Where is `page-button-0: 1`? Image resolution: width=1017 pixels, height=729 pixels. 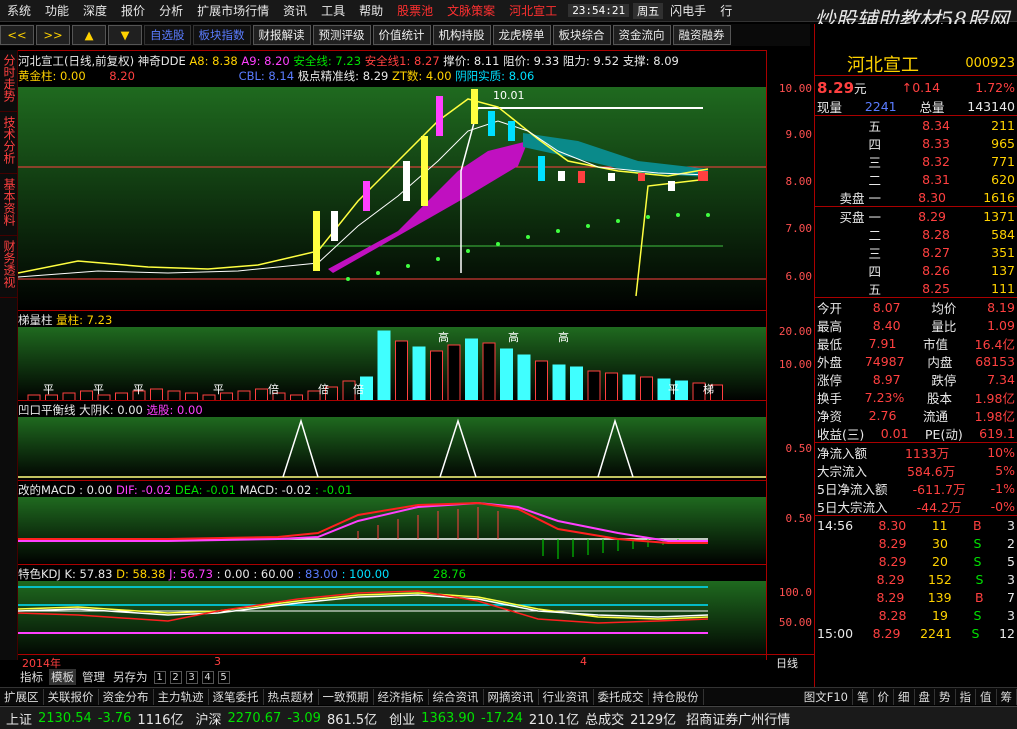 page-button-0: 1 is located at coordinates (159, 677).